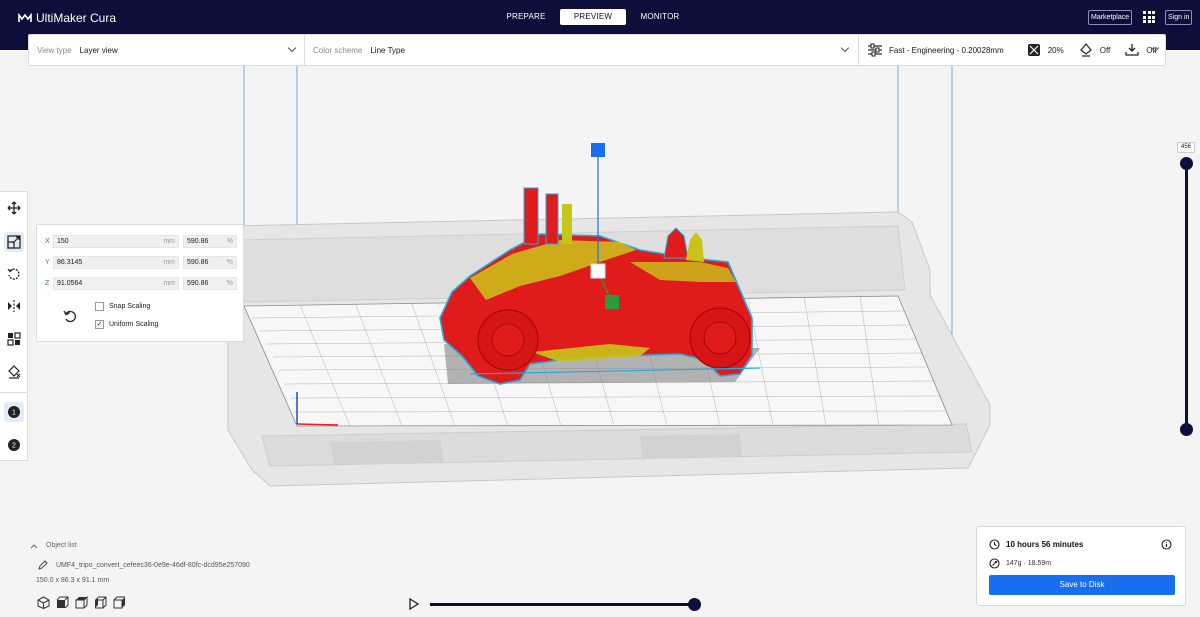  Describe the element at coordinates (526, 17) in the screenshot. I see `tab-prepare: PREPARE` at that location.